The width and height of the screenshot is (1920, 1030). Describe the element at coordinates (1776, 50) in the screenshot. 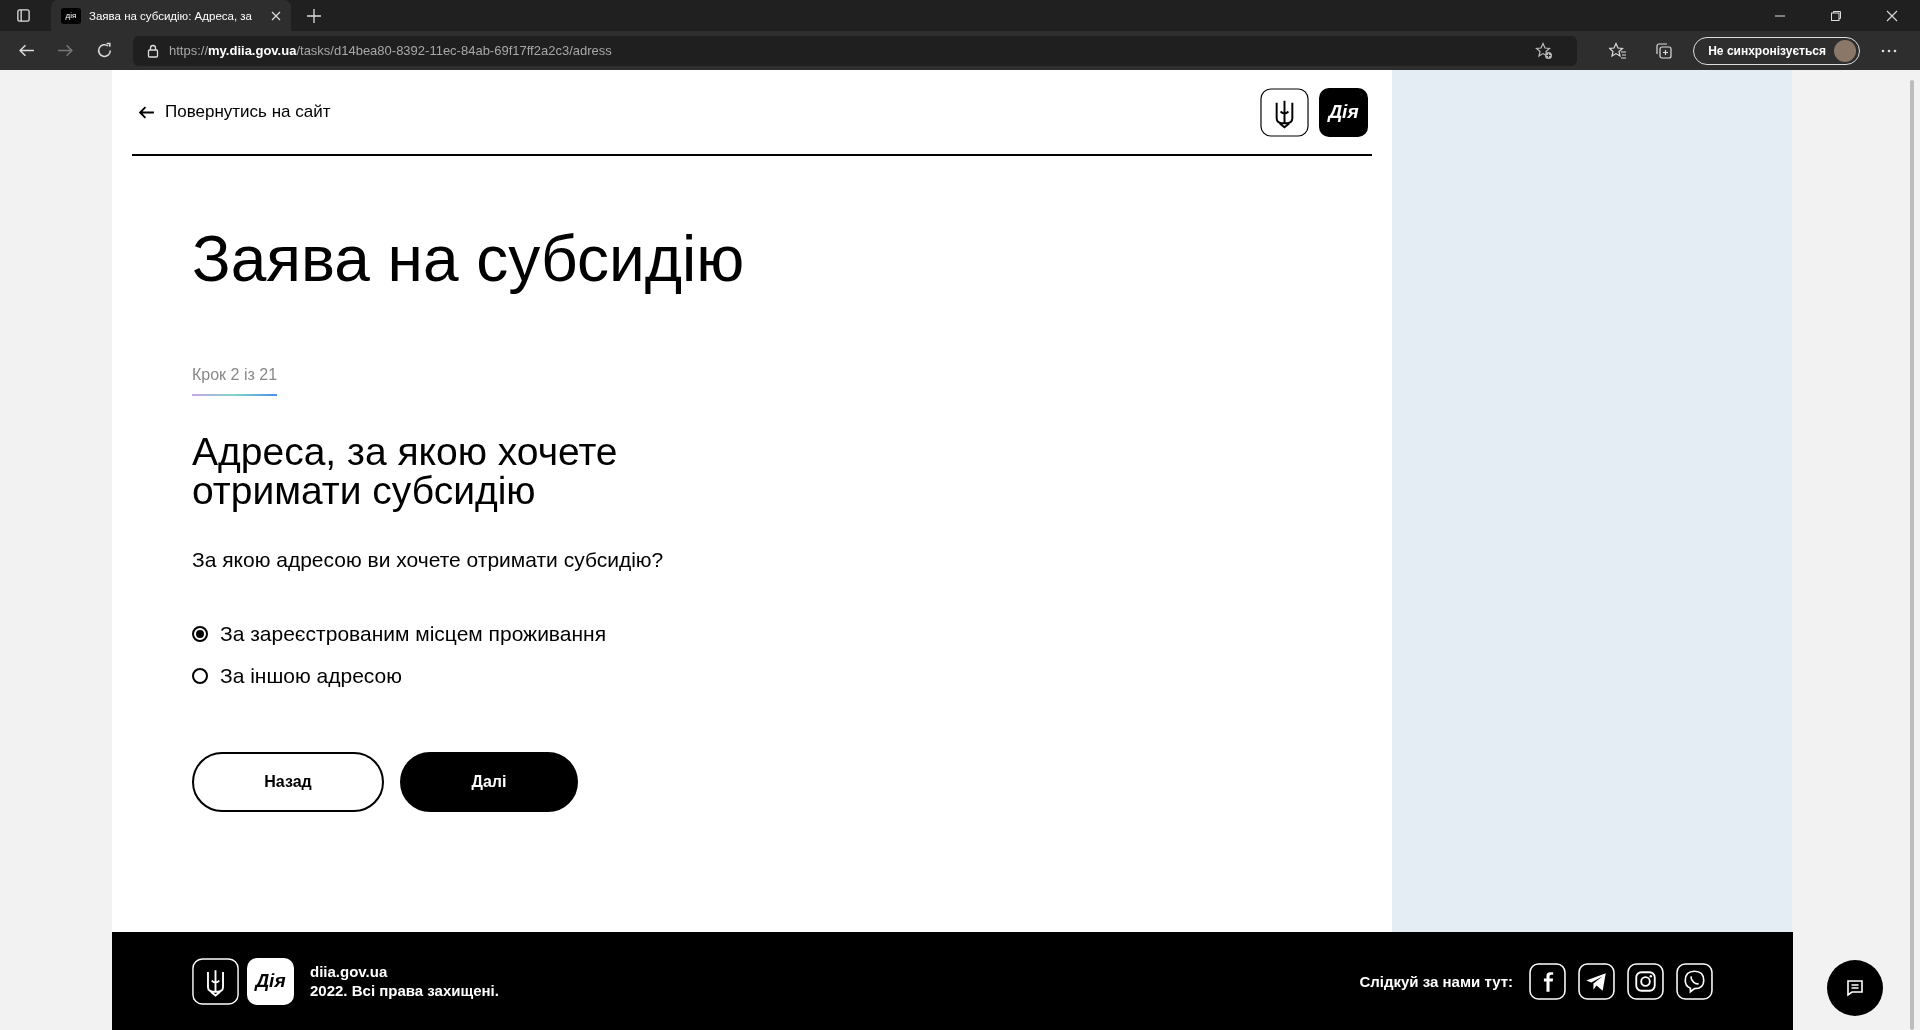

I see `profile-sync-button: Не синхронізується` at that location.